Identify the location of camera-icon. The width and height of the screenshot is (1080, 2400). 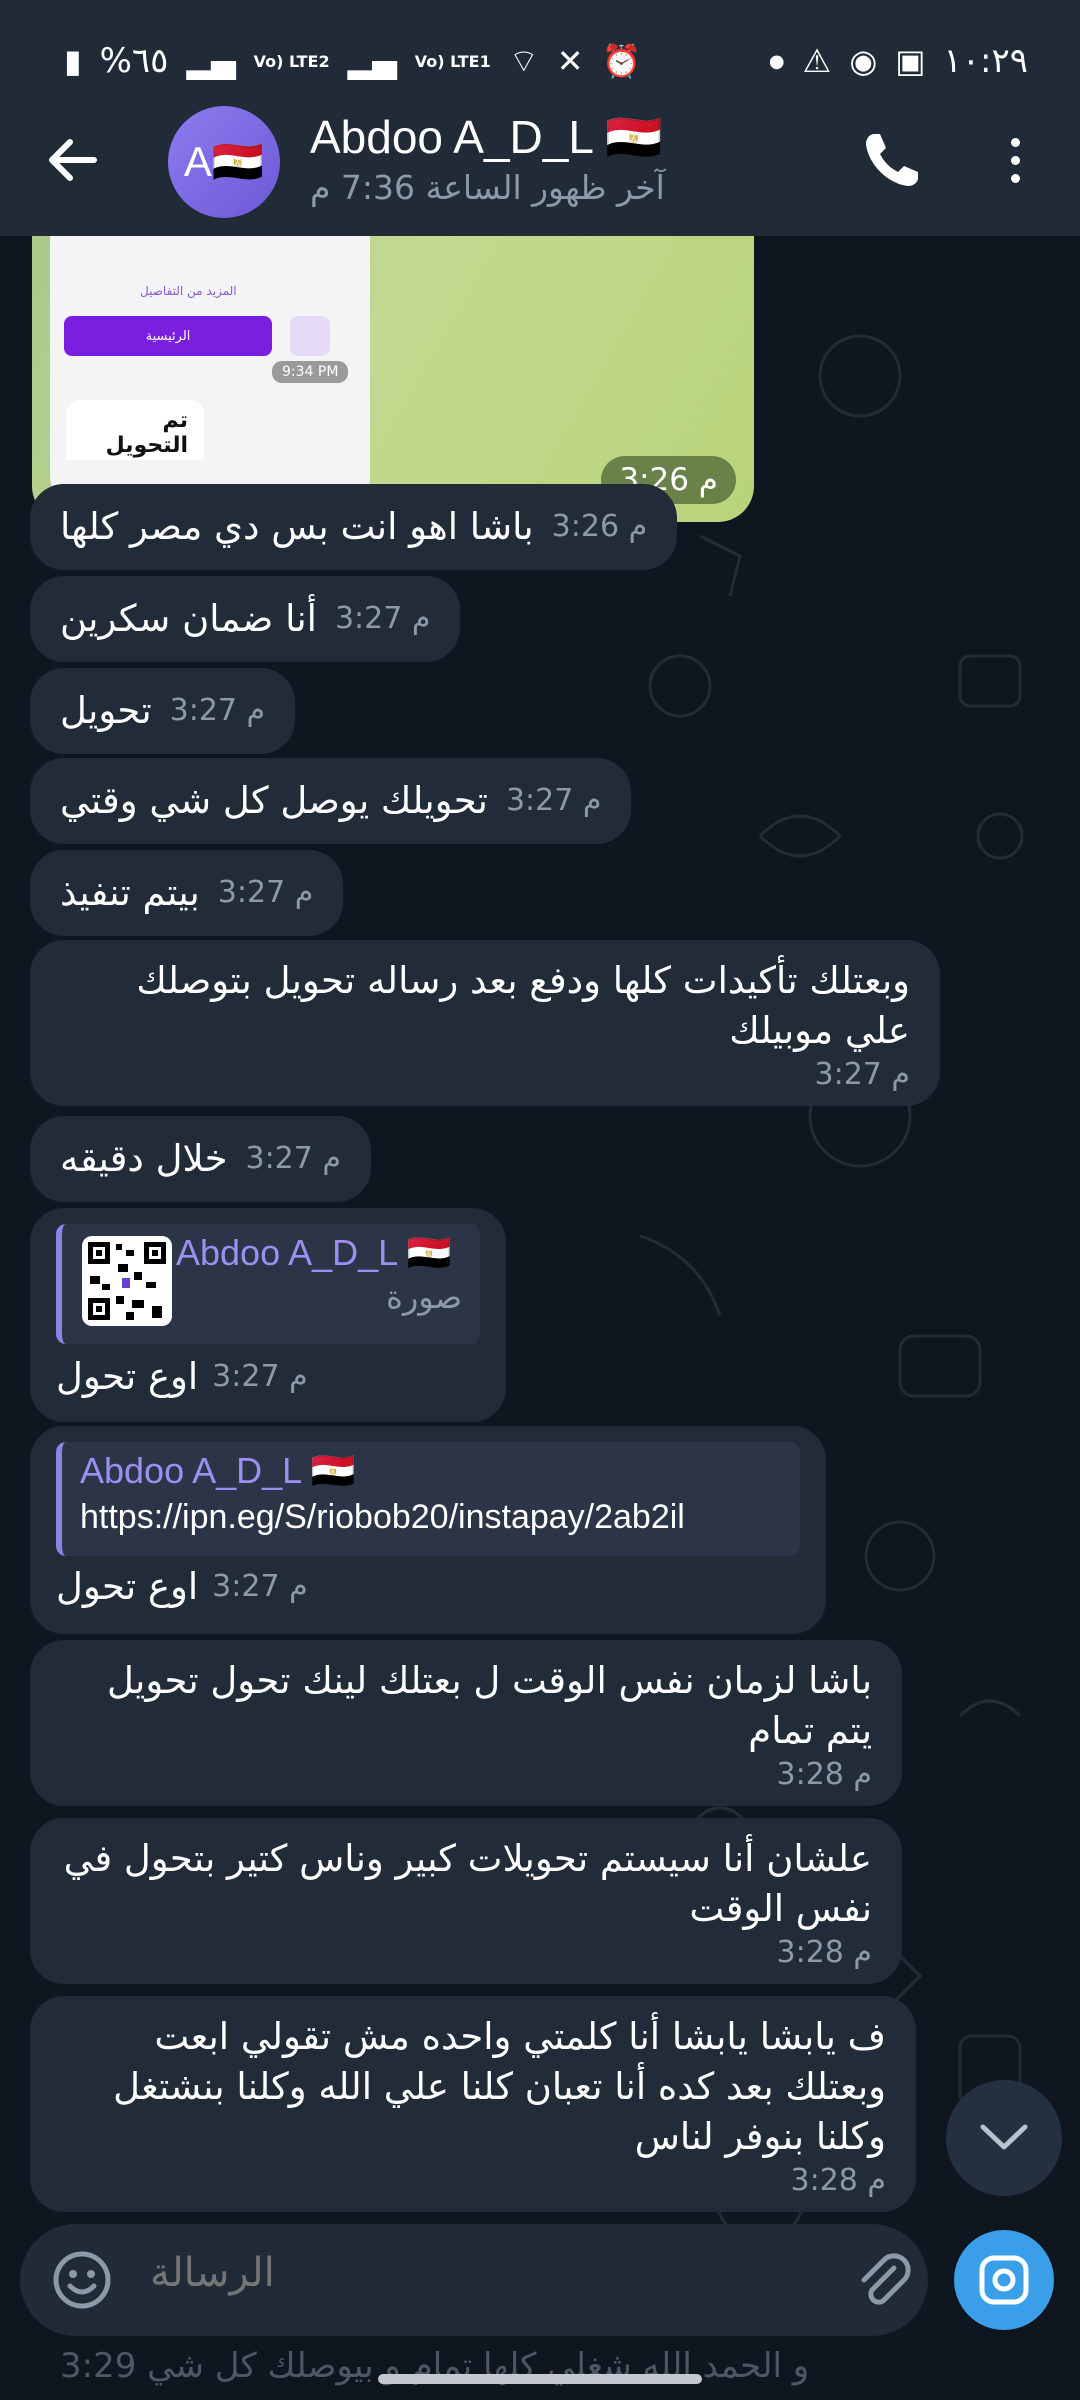
(1004, 2280).